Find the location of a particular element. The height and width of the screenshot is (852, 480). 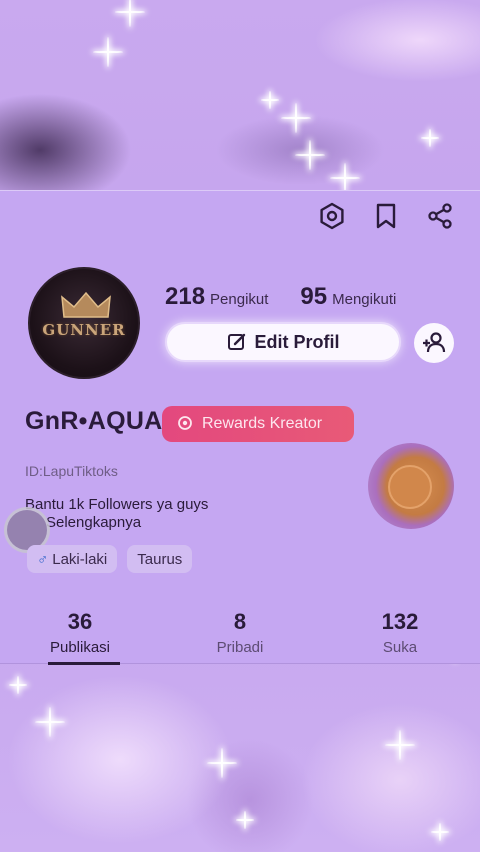

bio-text: Bantu 1k Followers ya guys is located at coordinates (117, 504).